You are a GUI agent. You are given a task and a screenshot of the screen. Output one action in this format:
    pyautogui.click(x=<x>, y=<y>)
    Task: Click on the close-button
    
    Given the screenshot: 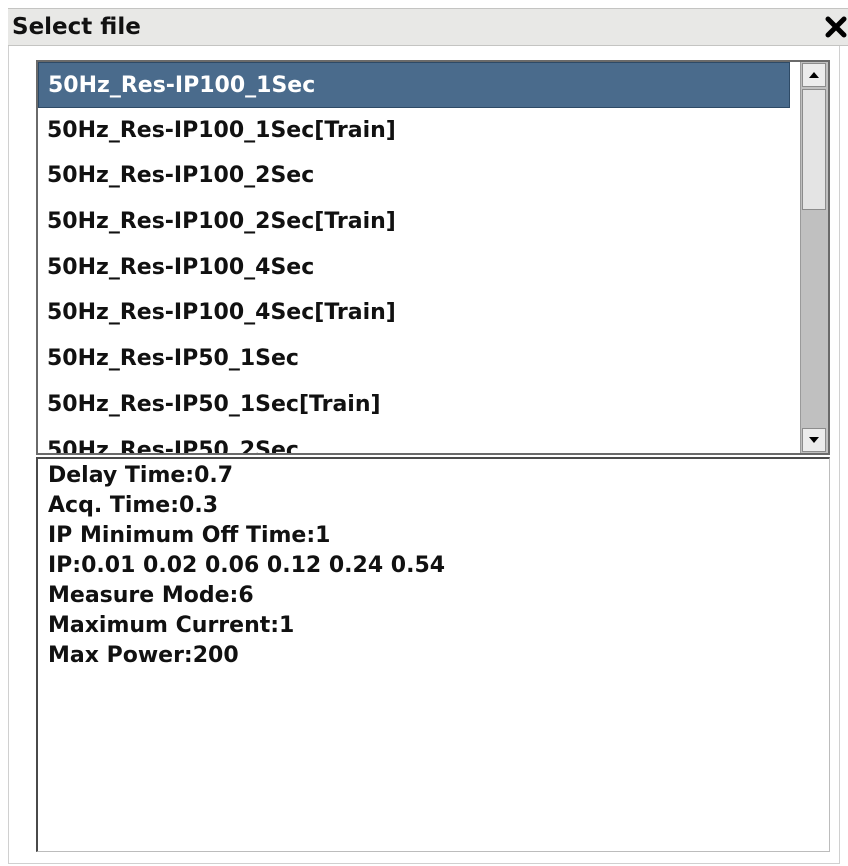 What is the action you would take?
    pyautogui.click(x=836, y=27)
    